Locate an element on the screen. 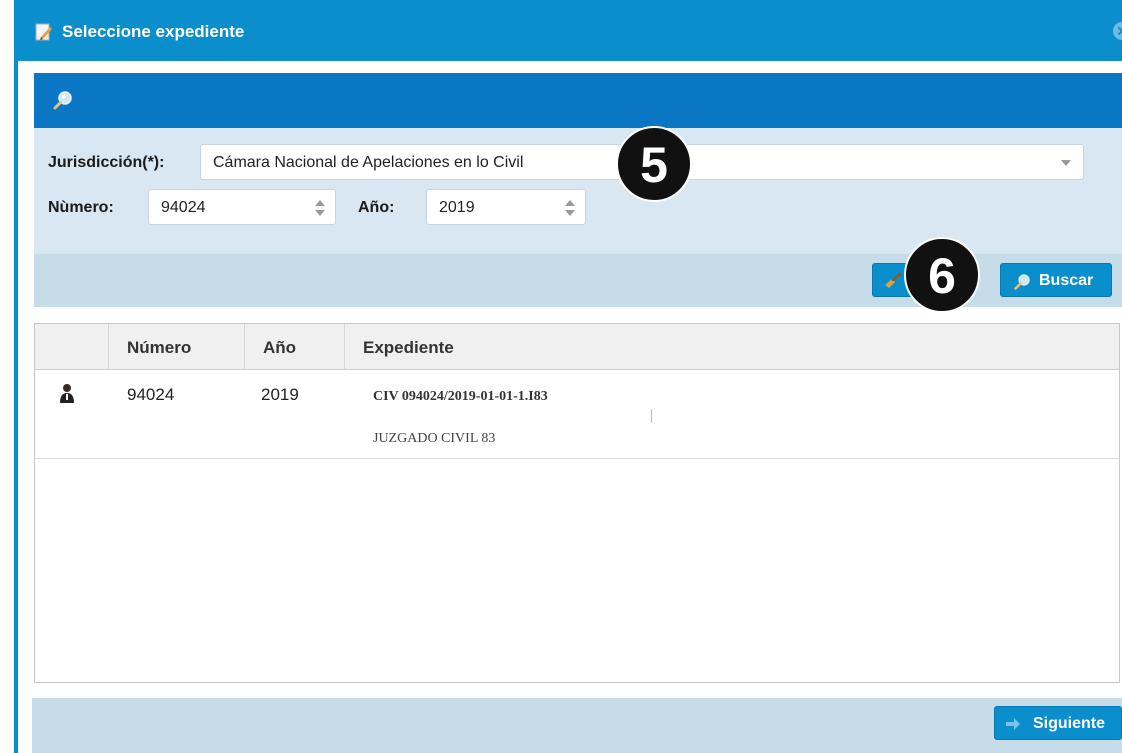 The image size is (1122, 753). column-header-numero: Número is located at coordinates (177, 347).